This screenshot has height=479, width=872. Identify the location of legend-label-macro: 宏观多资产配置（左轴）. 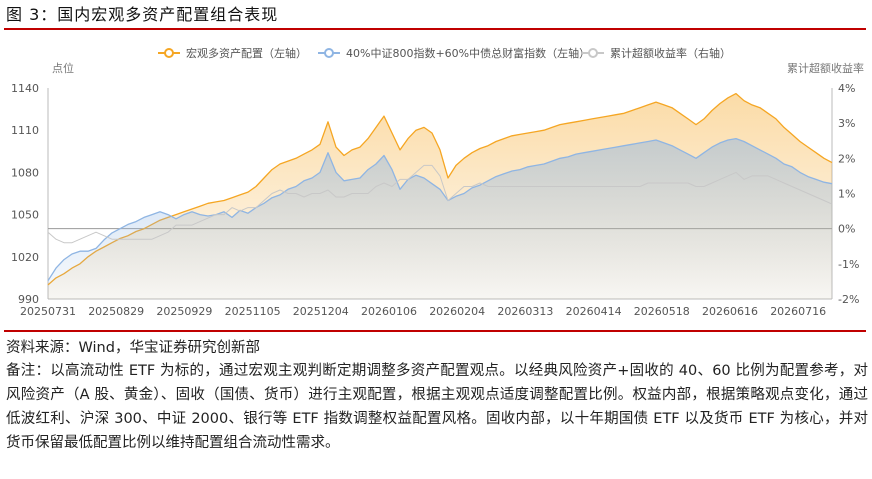
(246, 53).